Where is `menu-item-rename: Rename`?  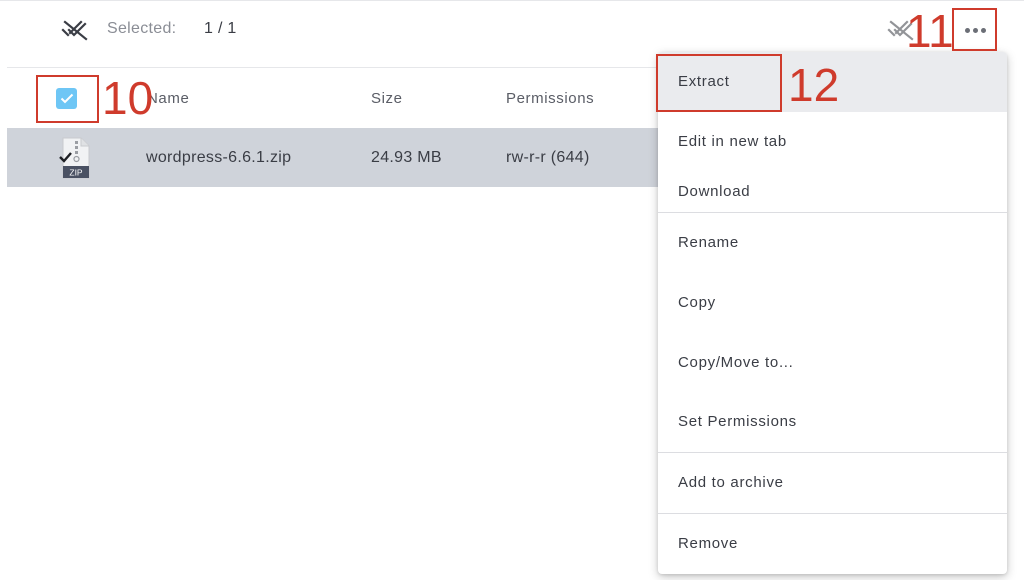
menu-item-rename: Rename is located at coordinates (832, 243).